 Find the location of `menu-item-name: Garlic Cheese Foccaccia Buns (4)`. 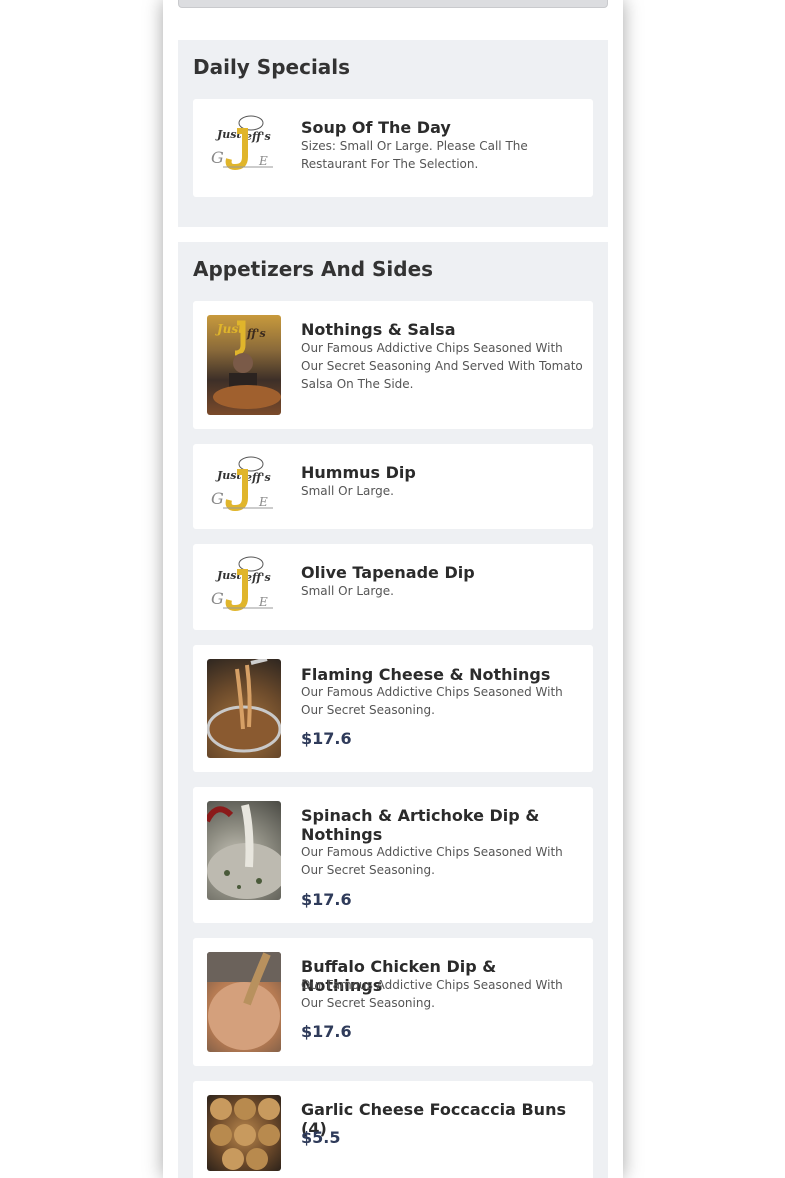

menu-item-name: Garlic Cheese Foccaccia Buns (4) is located at coordinates (433, 1119).